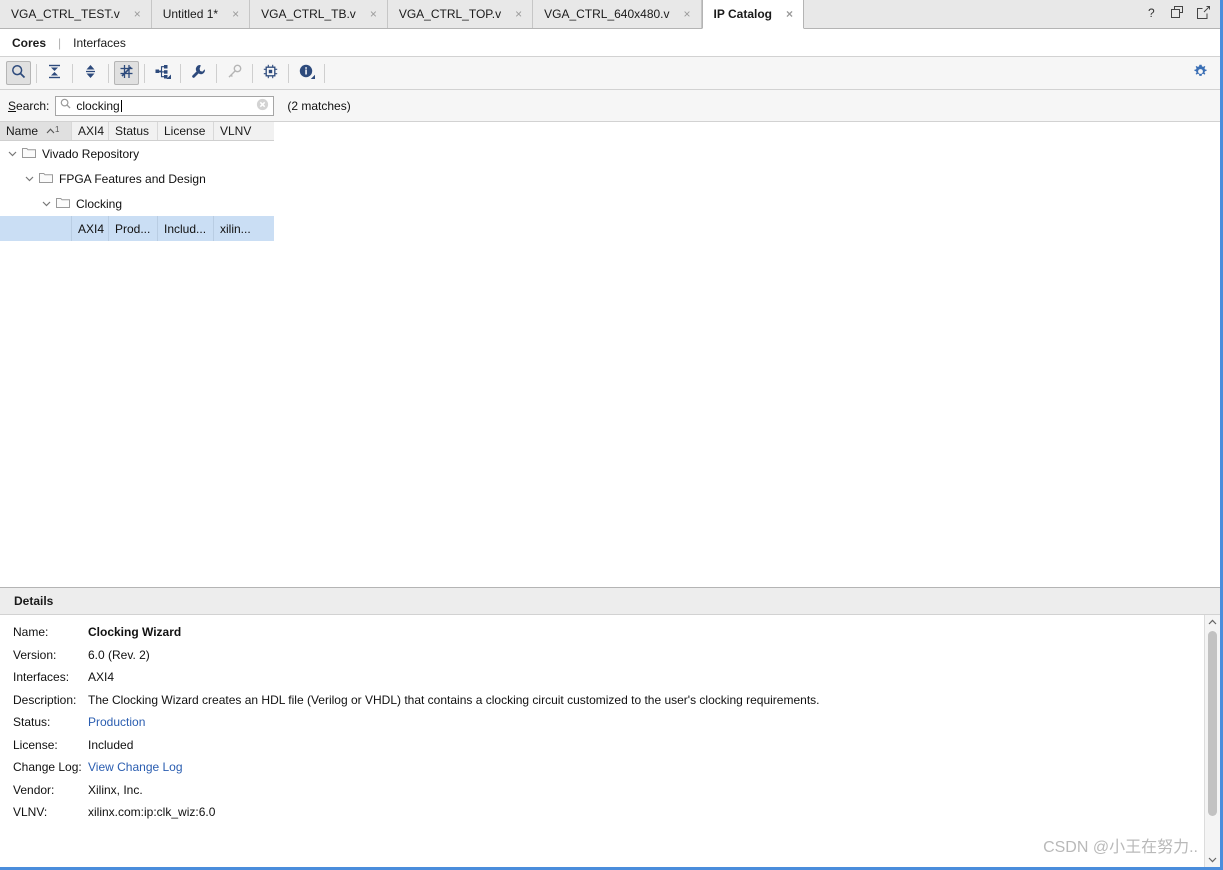 The height and width of the screenshot is (870, 1223). Describe the element at coordinates (66, 105) in the screenshot. I see `search-field-magnifier-icon` at that location.